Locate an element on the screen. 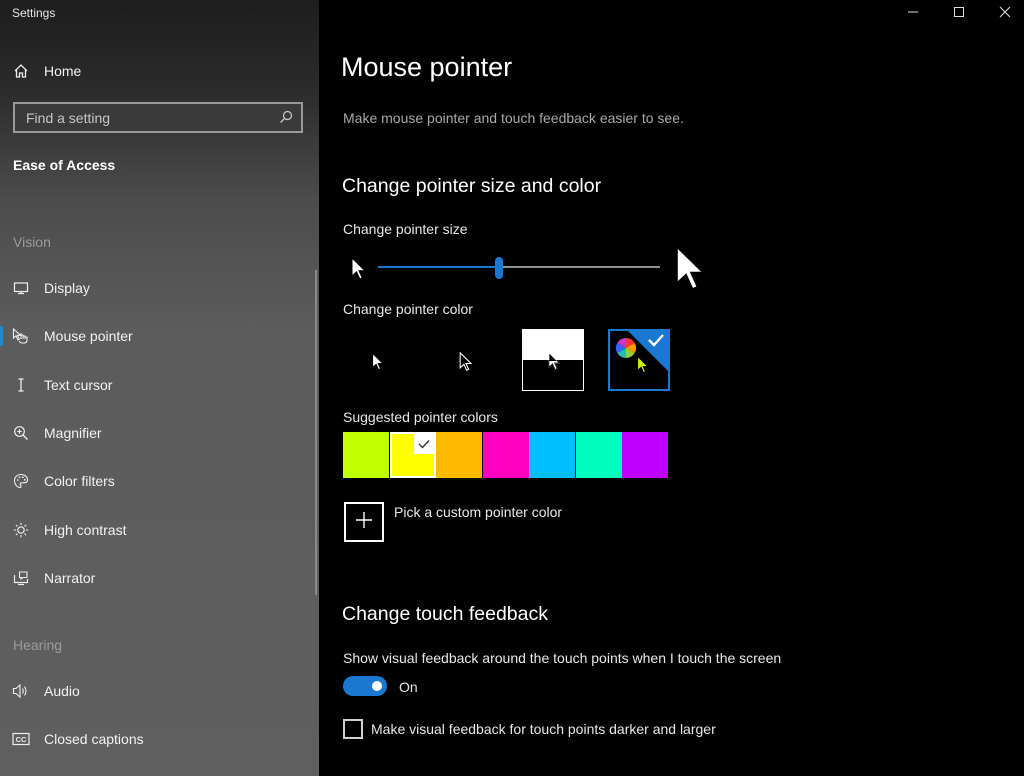 The image size is (1024, 776). sidebar-scrollbar is located at coordinates (316, 432).